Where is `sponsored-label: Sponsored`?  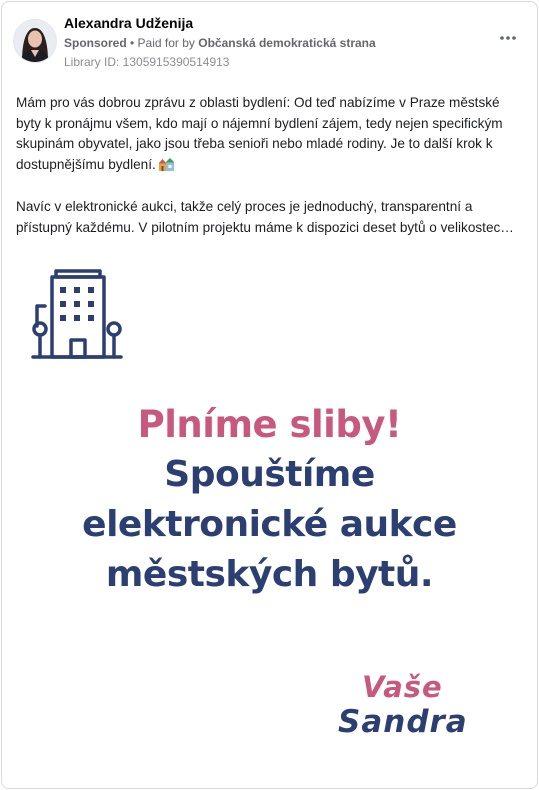
sponsored-label: Sponsored is located at coordinates (95, 43).